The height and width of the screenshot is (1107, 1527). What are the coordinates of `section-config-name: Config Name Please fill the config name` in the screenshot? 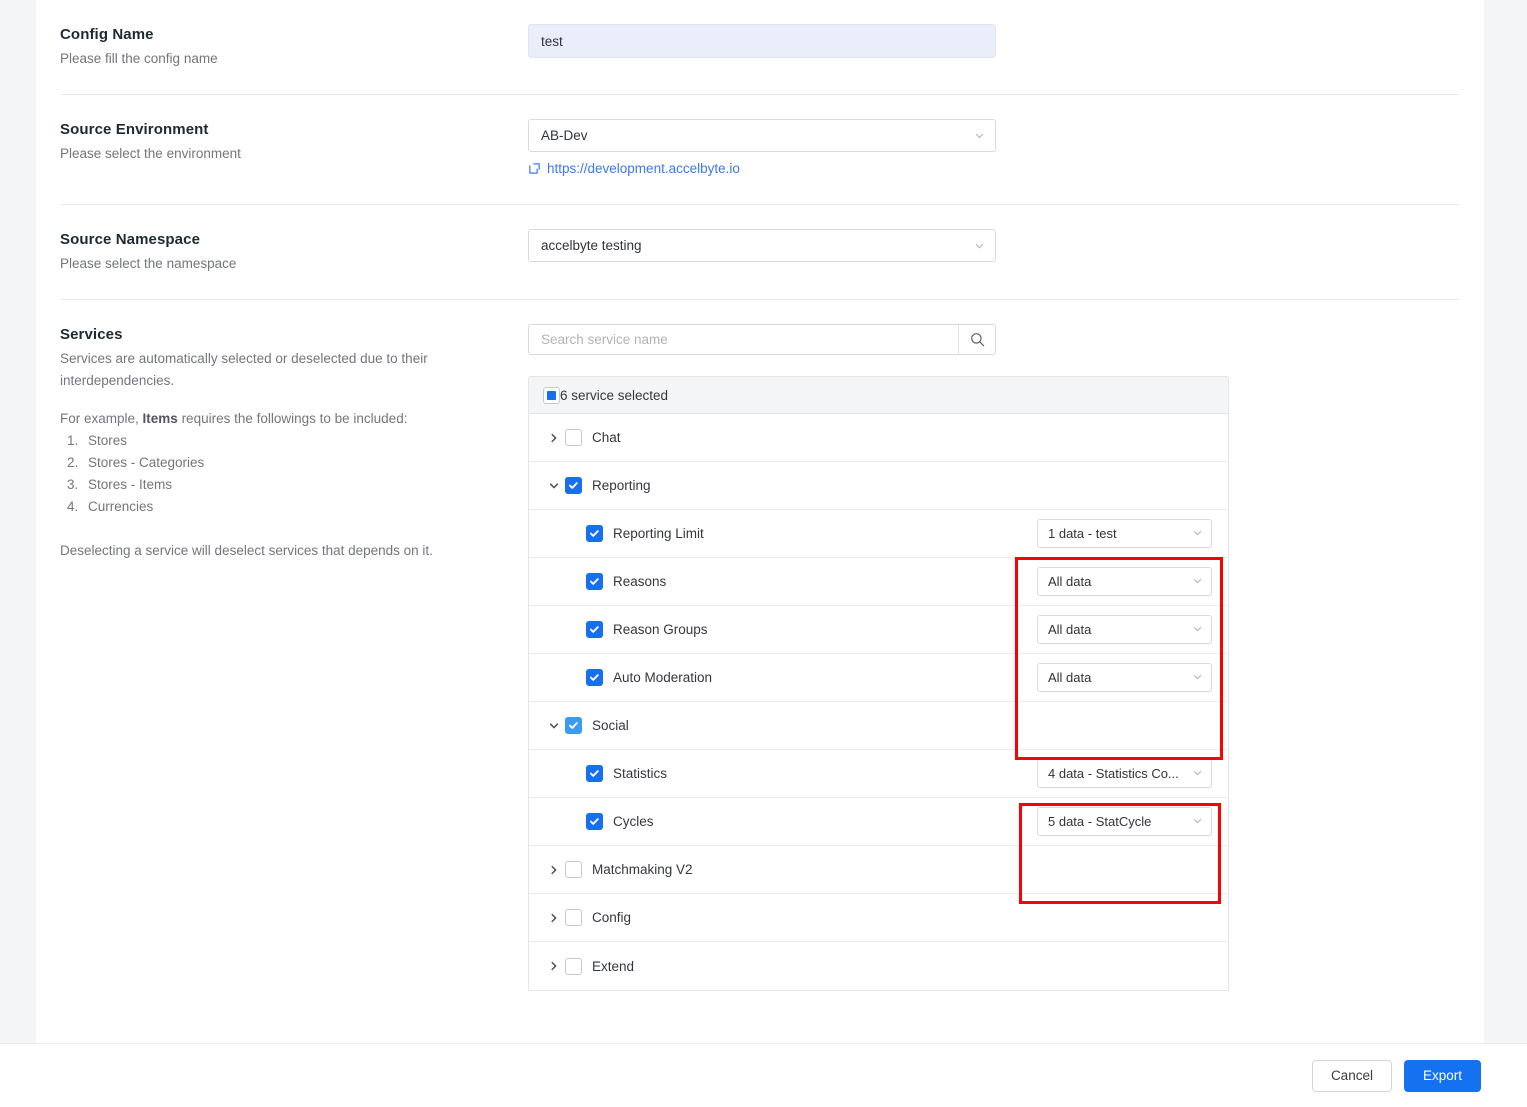 It's located at (760, 47).